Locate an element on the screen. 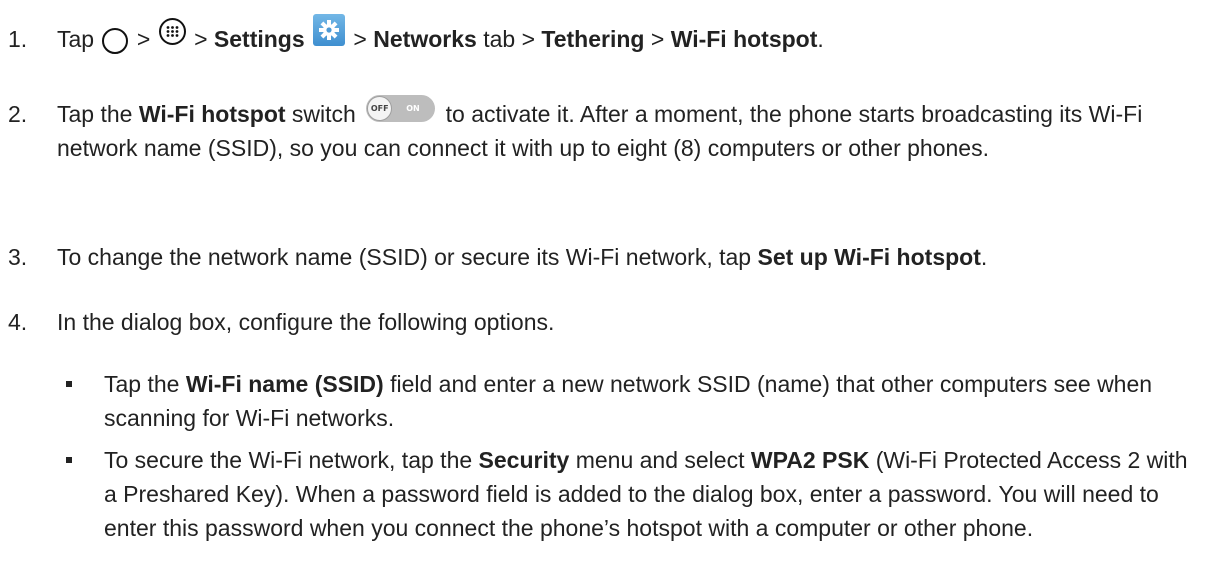  toggle-on-label: ON is located at coordinates (413, 109).